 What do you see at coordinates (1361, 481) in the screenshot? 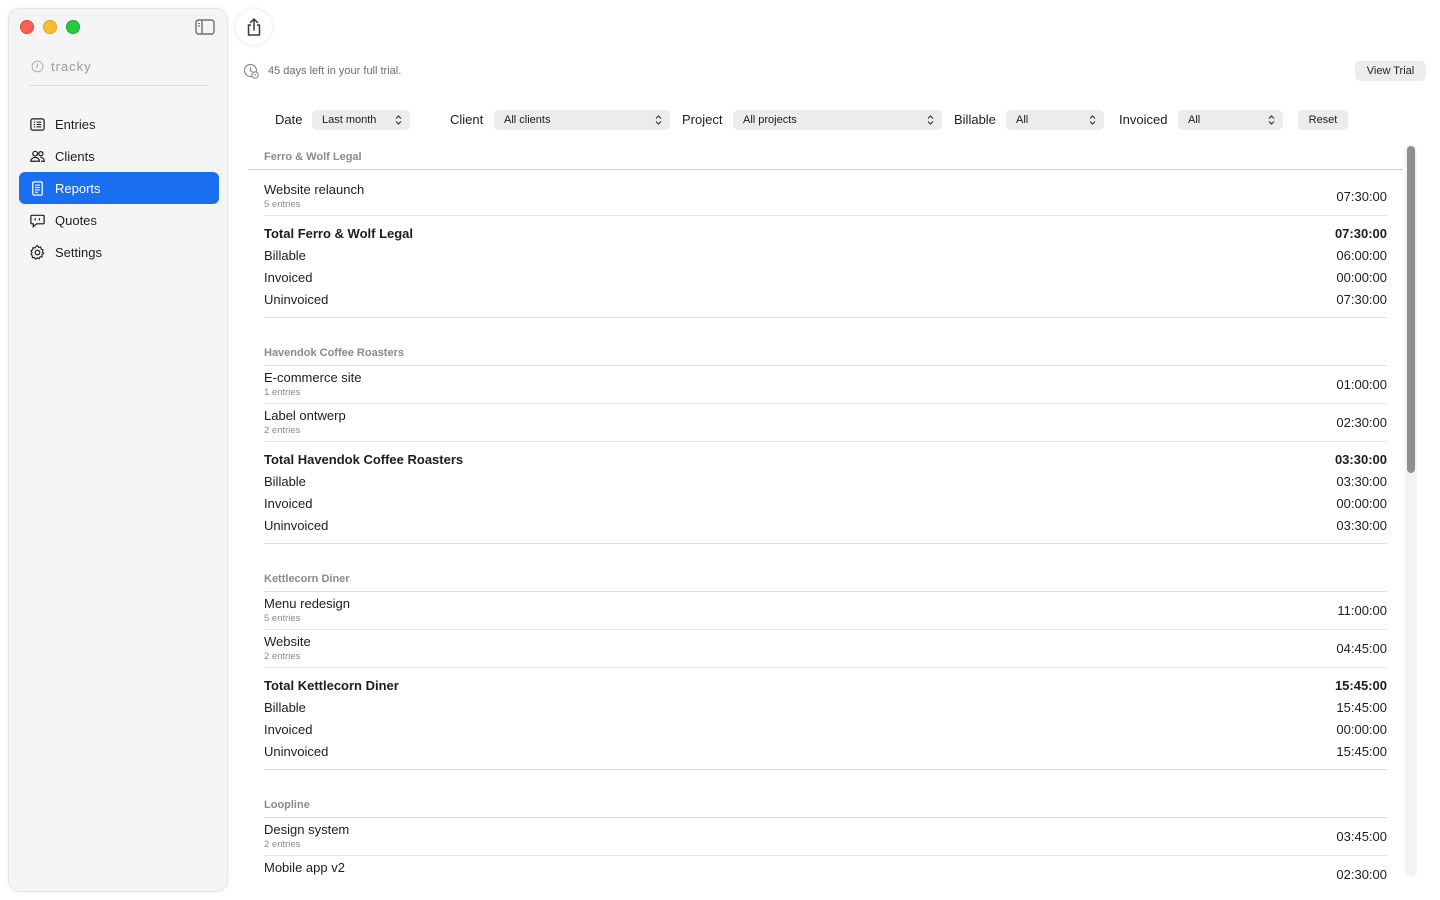
I see `billable-value: 03:30:00` at bounding box center [1361, 481].